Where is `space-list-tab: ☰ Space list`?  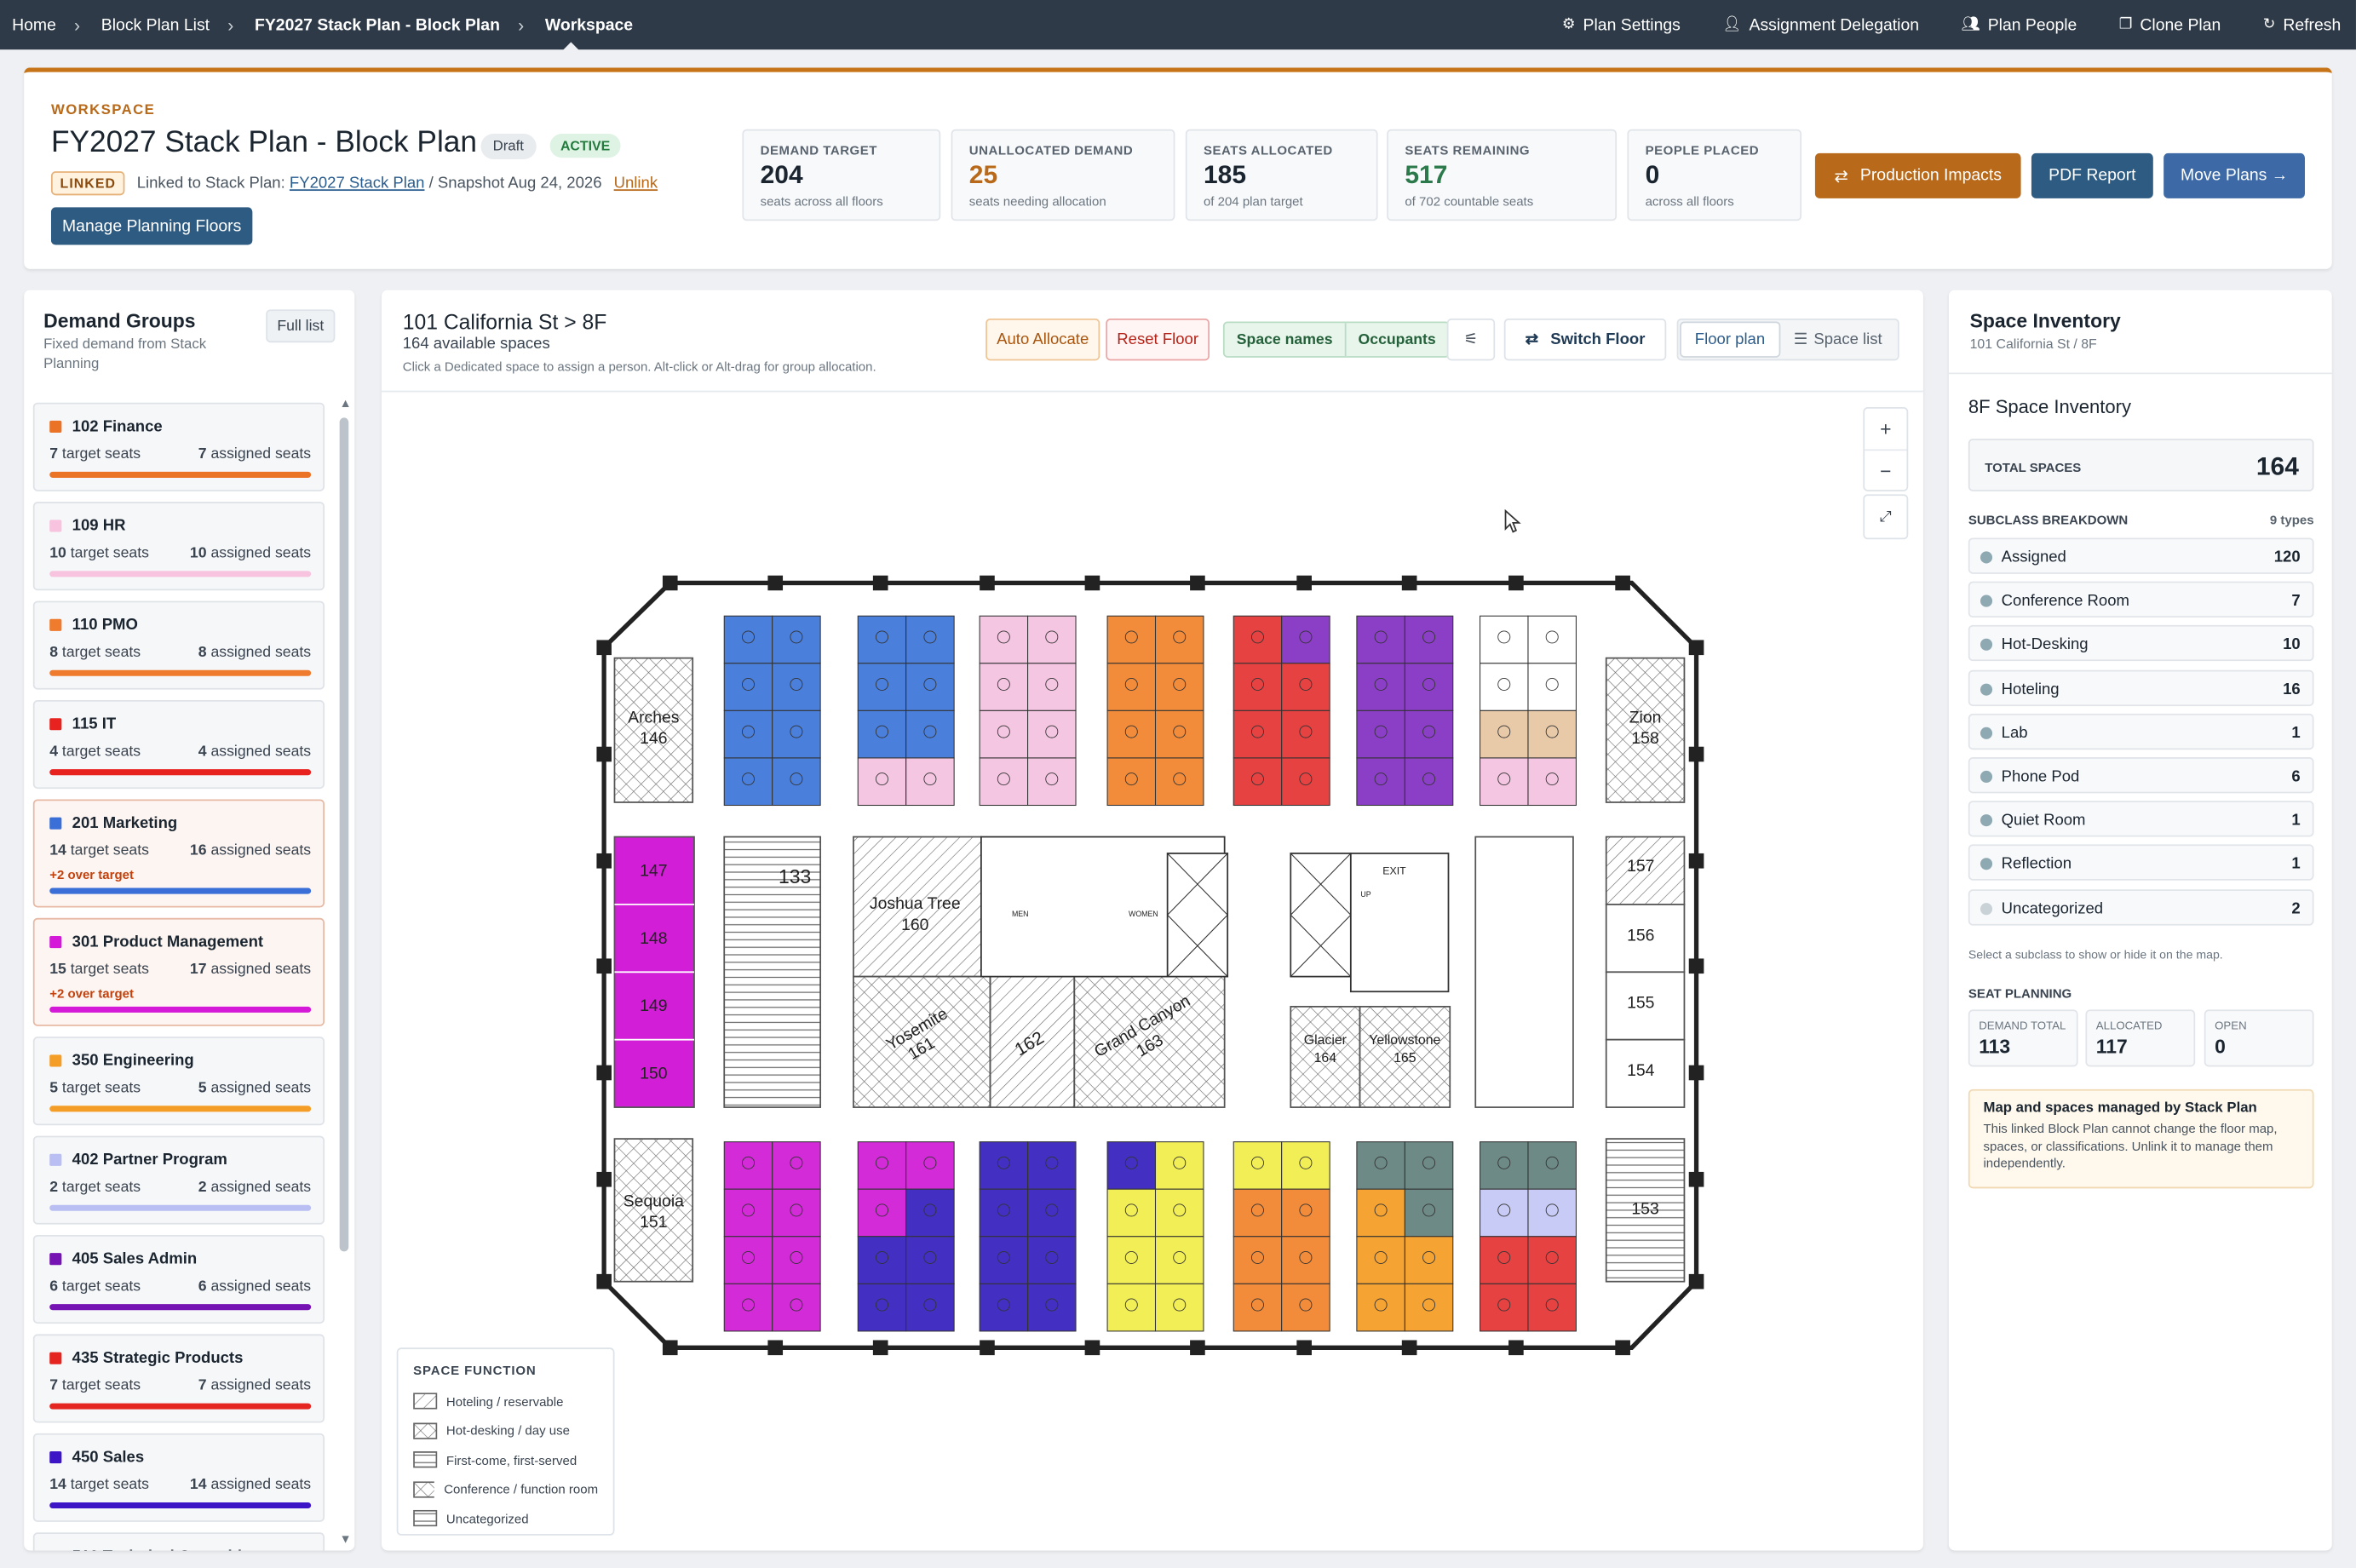
space-list-tab: ☰ Space list is located at coordinates (1838, 339).